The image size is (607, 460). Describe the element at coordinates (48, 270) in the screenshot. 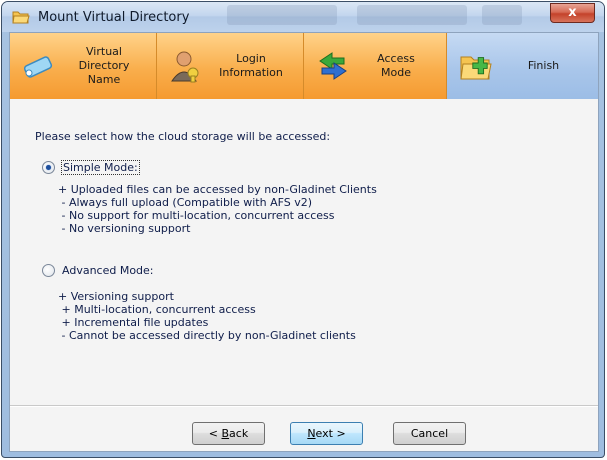

I see `advanced-mode-radio` at that location.